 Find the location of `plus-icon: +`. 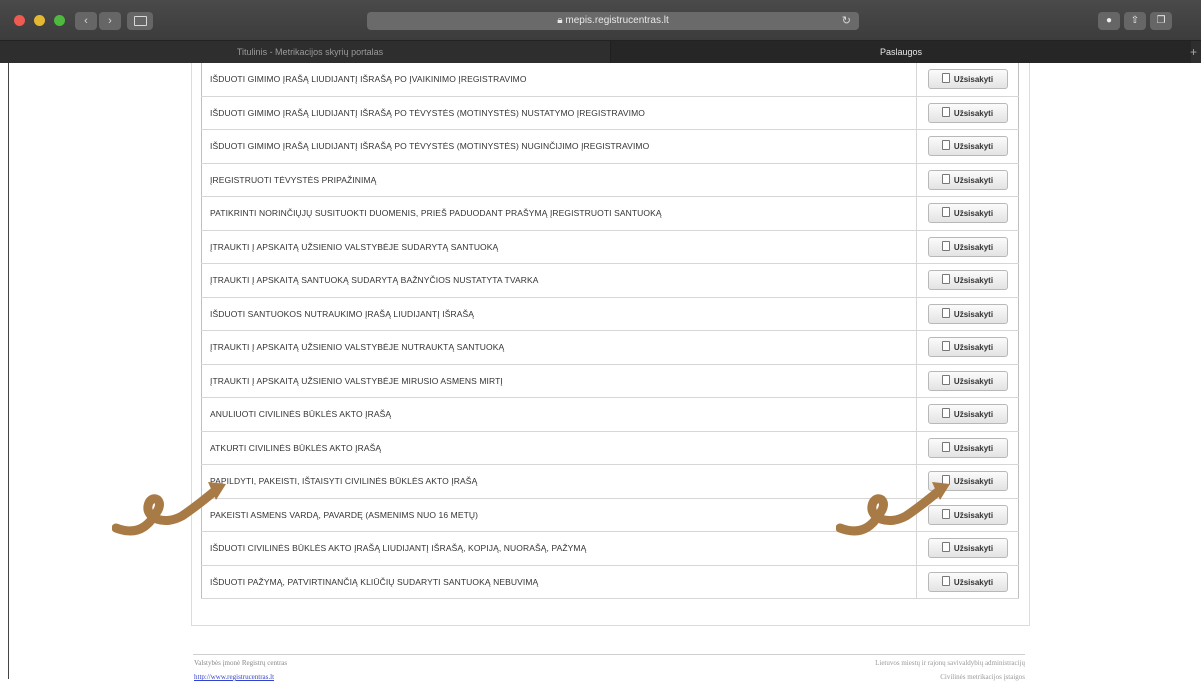

plus-icon: + is located at coordinates (1194, 52).